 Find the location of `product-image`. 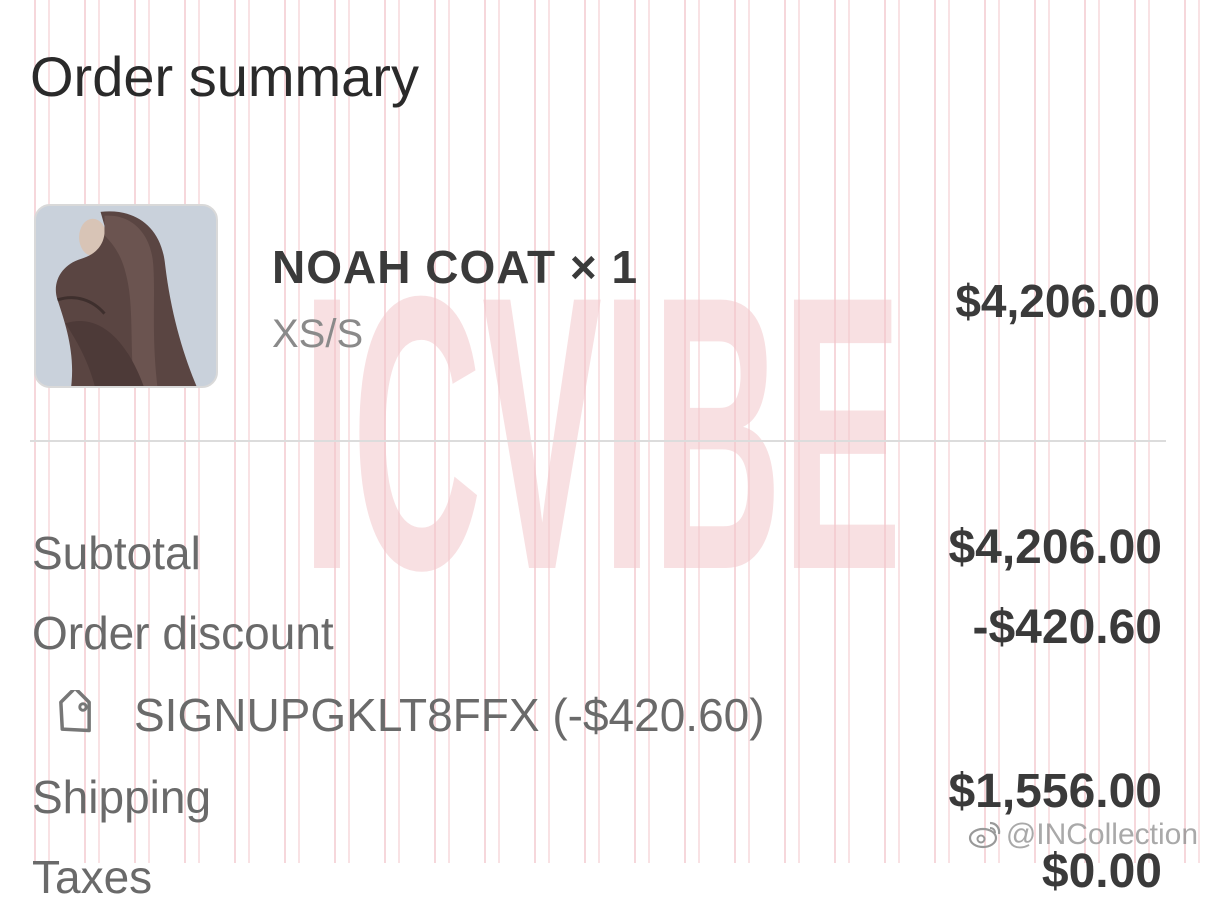

product-image is located at coordinates (126, 296).